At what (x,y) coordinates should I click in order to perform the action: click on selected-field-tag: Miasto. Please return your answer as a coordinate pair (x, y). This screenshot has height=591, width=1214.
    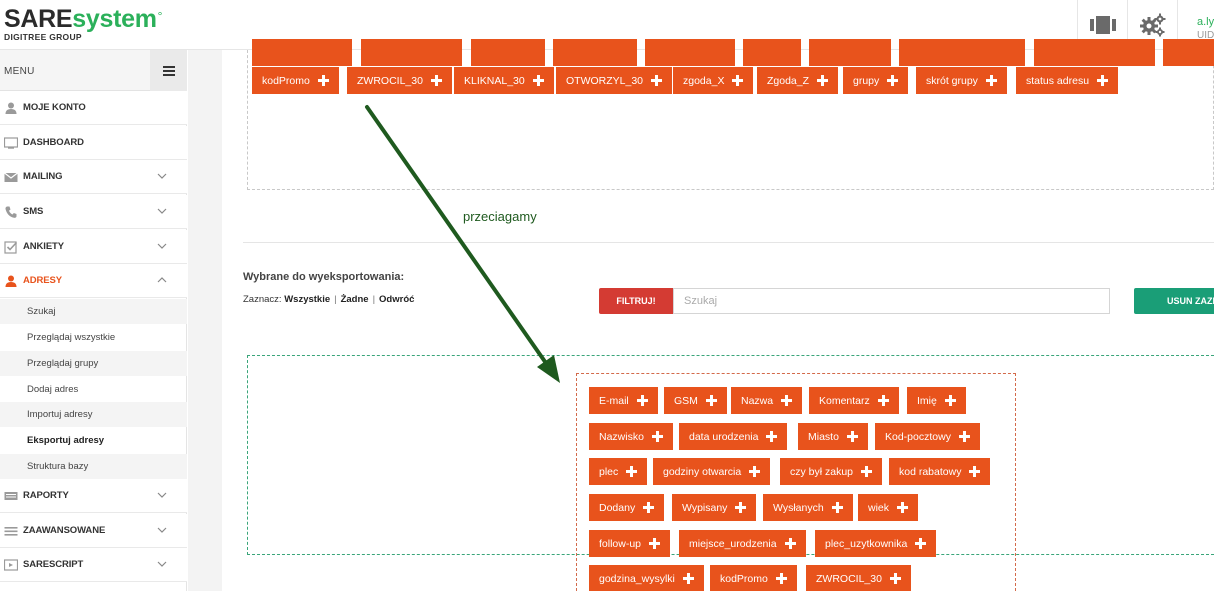
    Looking at the image, I should click on (833, 436).